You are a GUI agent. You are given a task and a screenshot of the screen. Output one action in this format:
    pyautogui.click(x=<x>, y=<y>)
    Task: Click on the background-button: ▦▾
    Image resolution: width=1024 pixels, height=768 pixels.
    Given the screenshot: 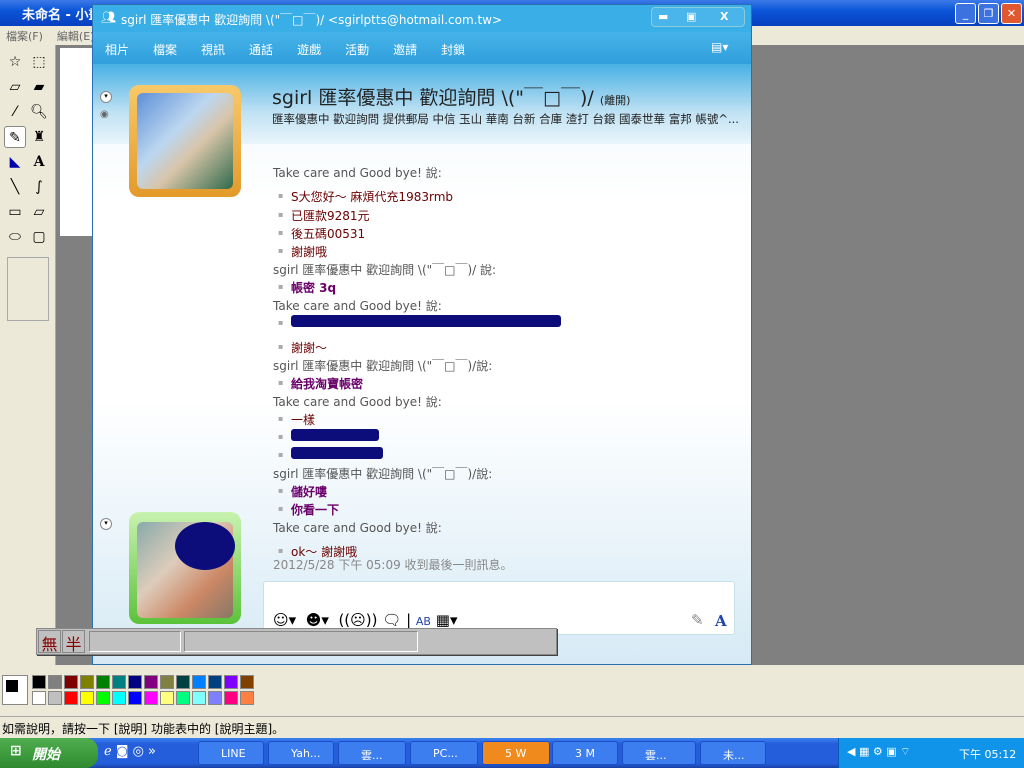 What is the action you would take?
    pyautogui.click(x=447, y=620)
    